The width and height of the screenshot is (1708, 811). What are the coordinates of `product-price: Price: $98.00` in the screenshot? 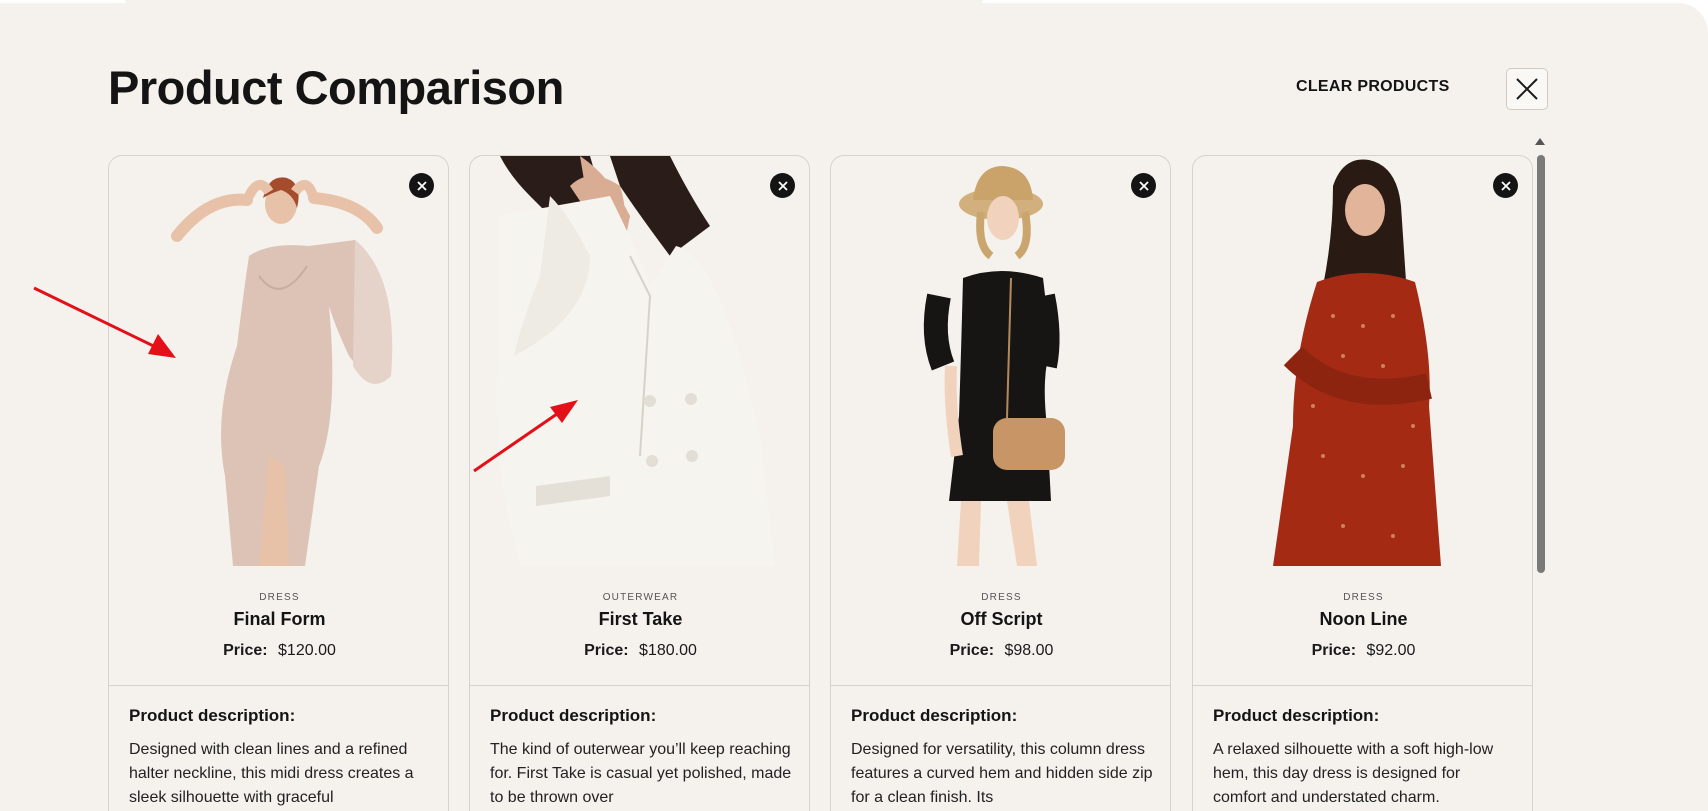 It's located at (1000, 651).